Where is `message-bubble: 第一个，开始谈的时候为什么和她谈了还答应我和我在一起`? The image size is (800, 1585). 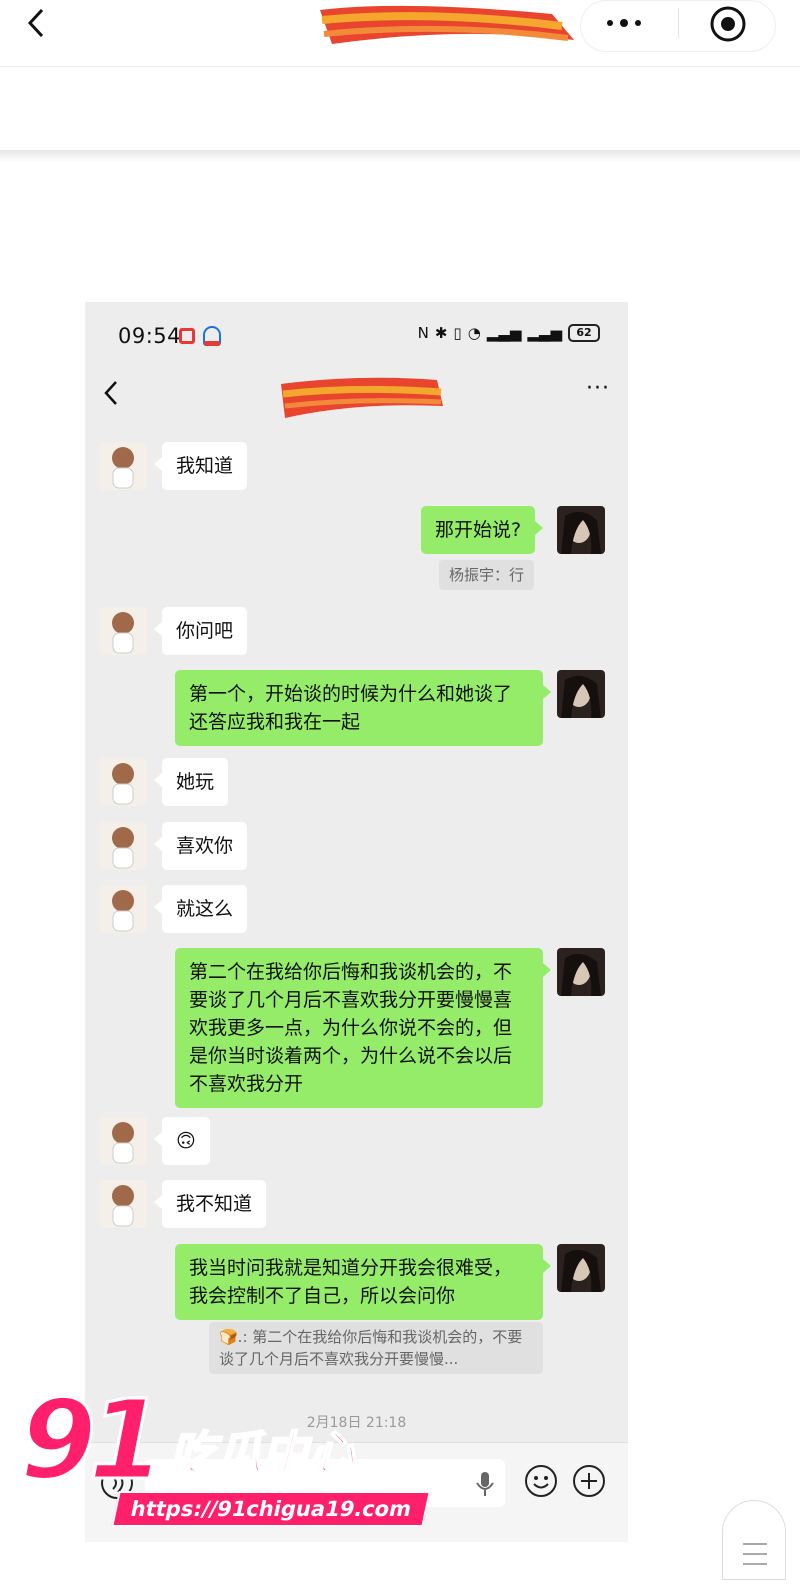
message-bubble: 第一个，开始谈的时候为什么和她谈了还答应我和我在一起 is located at coordinates (363, 708).